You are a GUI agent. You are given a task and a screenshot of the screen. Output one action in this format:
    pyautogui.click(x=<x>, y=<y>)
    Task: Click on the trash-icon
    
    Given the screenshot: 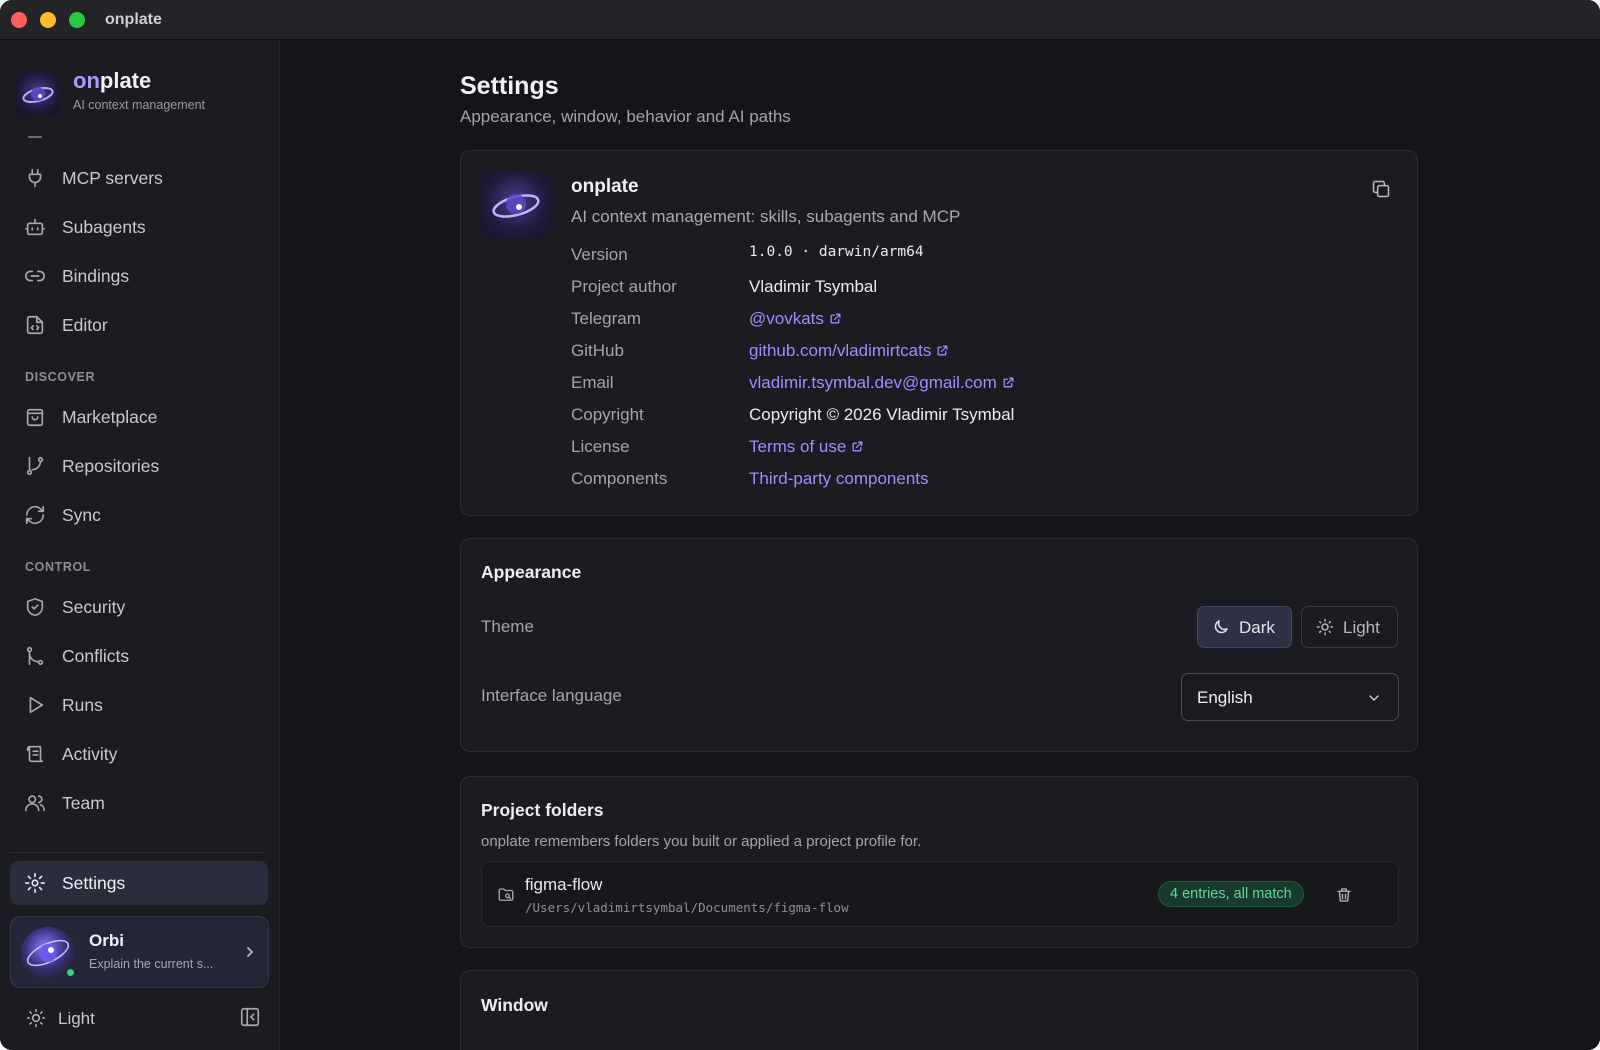 What is the action you would take?
    pyautogui.click(x=1344, y=895)
    